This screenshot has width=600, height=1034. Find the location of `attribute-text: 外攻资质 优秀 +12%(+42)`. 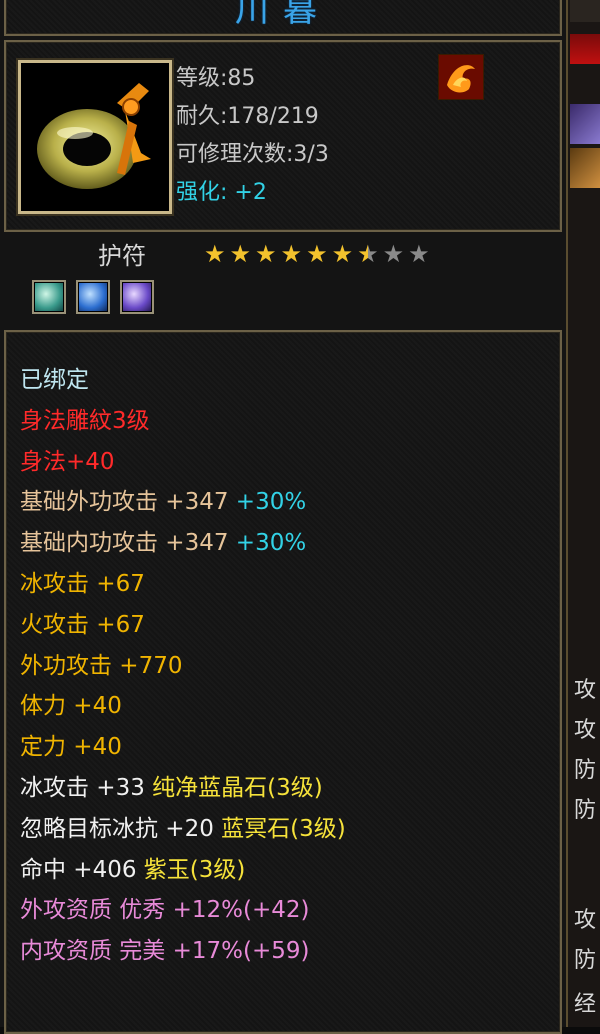

attribute-text: 外攻资质 优秀 +12%(+42) is located at coordinates (165, 910).